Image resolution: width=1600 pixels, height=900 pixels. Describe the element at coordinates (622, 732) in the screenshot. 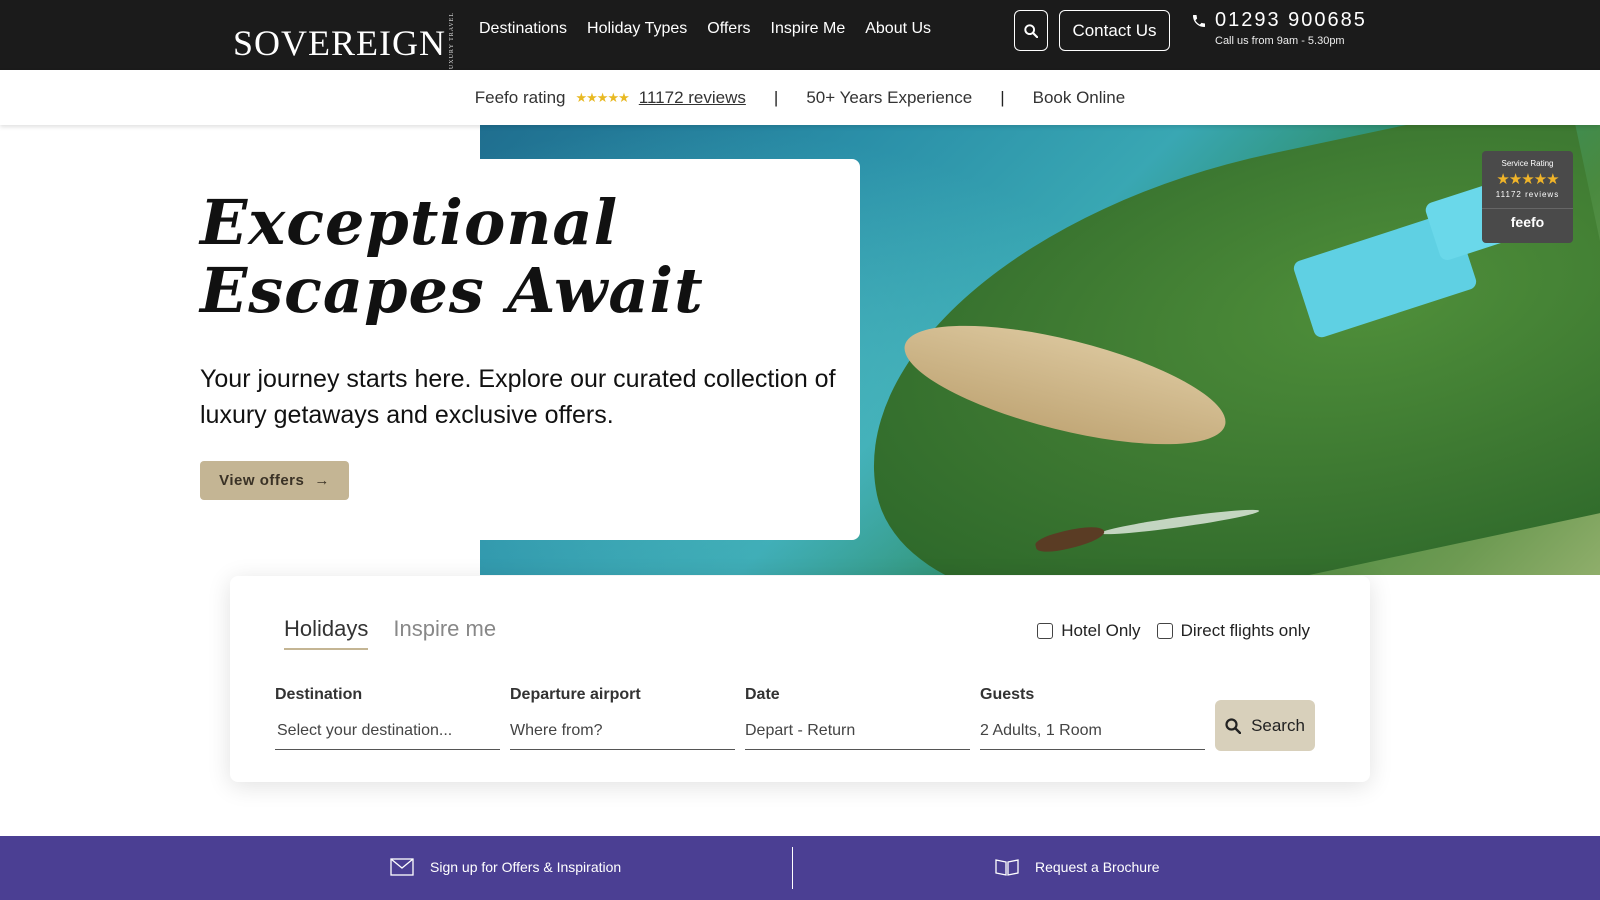

I see `departure-input: Where from?` at that location.